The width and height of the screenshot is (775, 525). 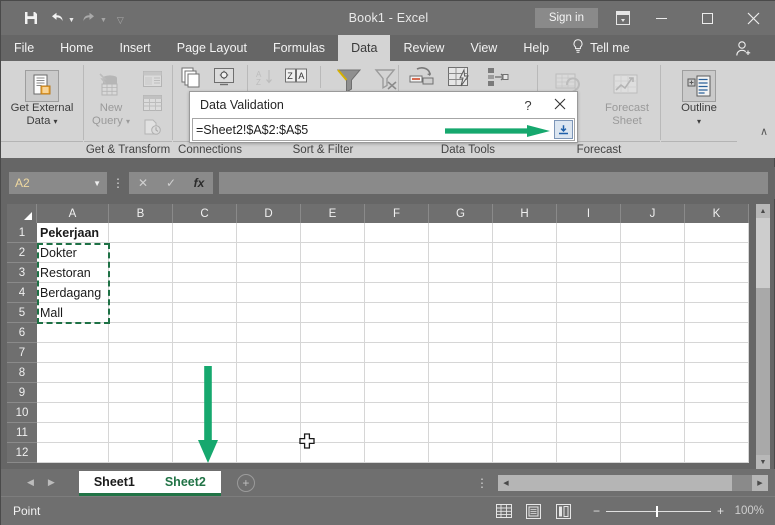 What do you see at coordinates (141, 353) in the screenshot?
I see `cell-B7` at bounding box center [141, 353].